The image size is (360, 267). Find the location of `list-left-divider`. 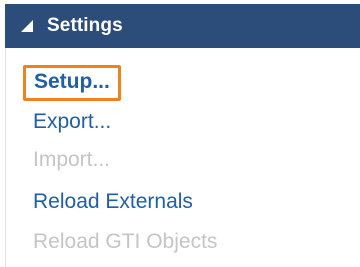

list-left-divider is located at coordinates (5, 157).